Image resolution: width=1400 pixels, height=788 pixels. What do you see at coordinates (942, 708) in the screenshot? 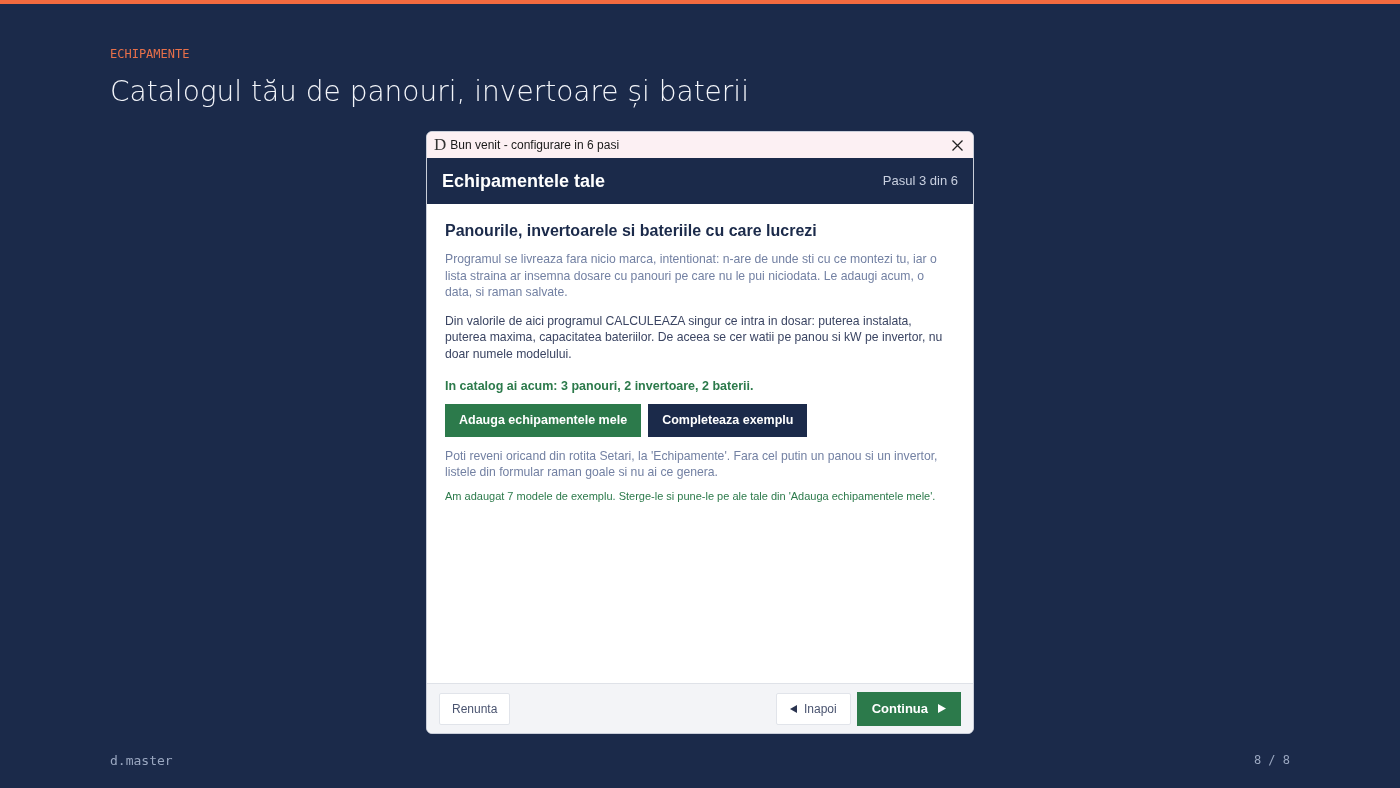
I see `right-triangle-icon` at bounding box center [942, 708].